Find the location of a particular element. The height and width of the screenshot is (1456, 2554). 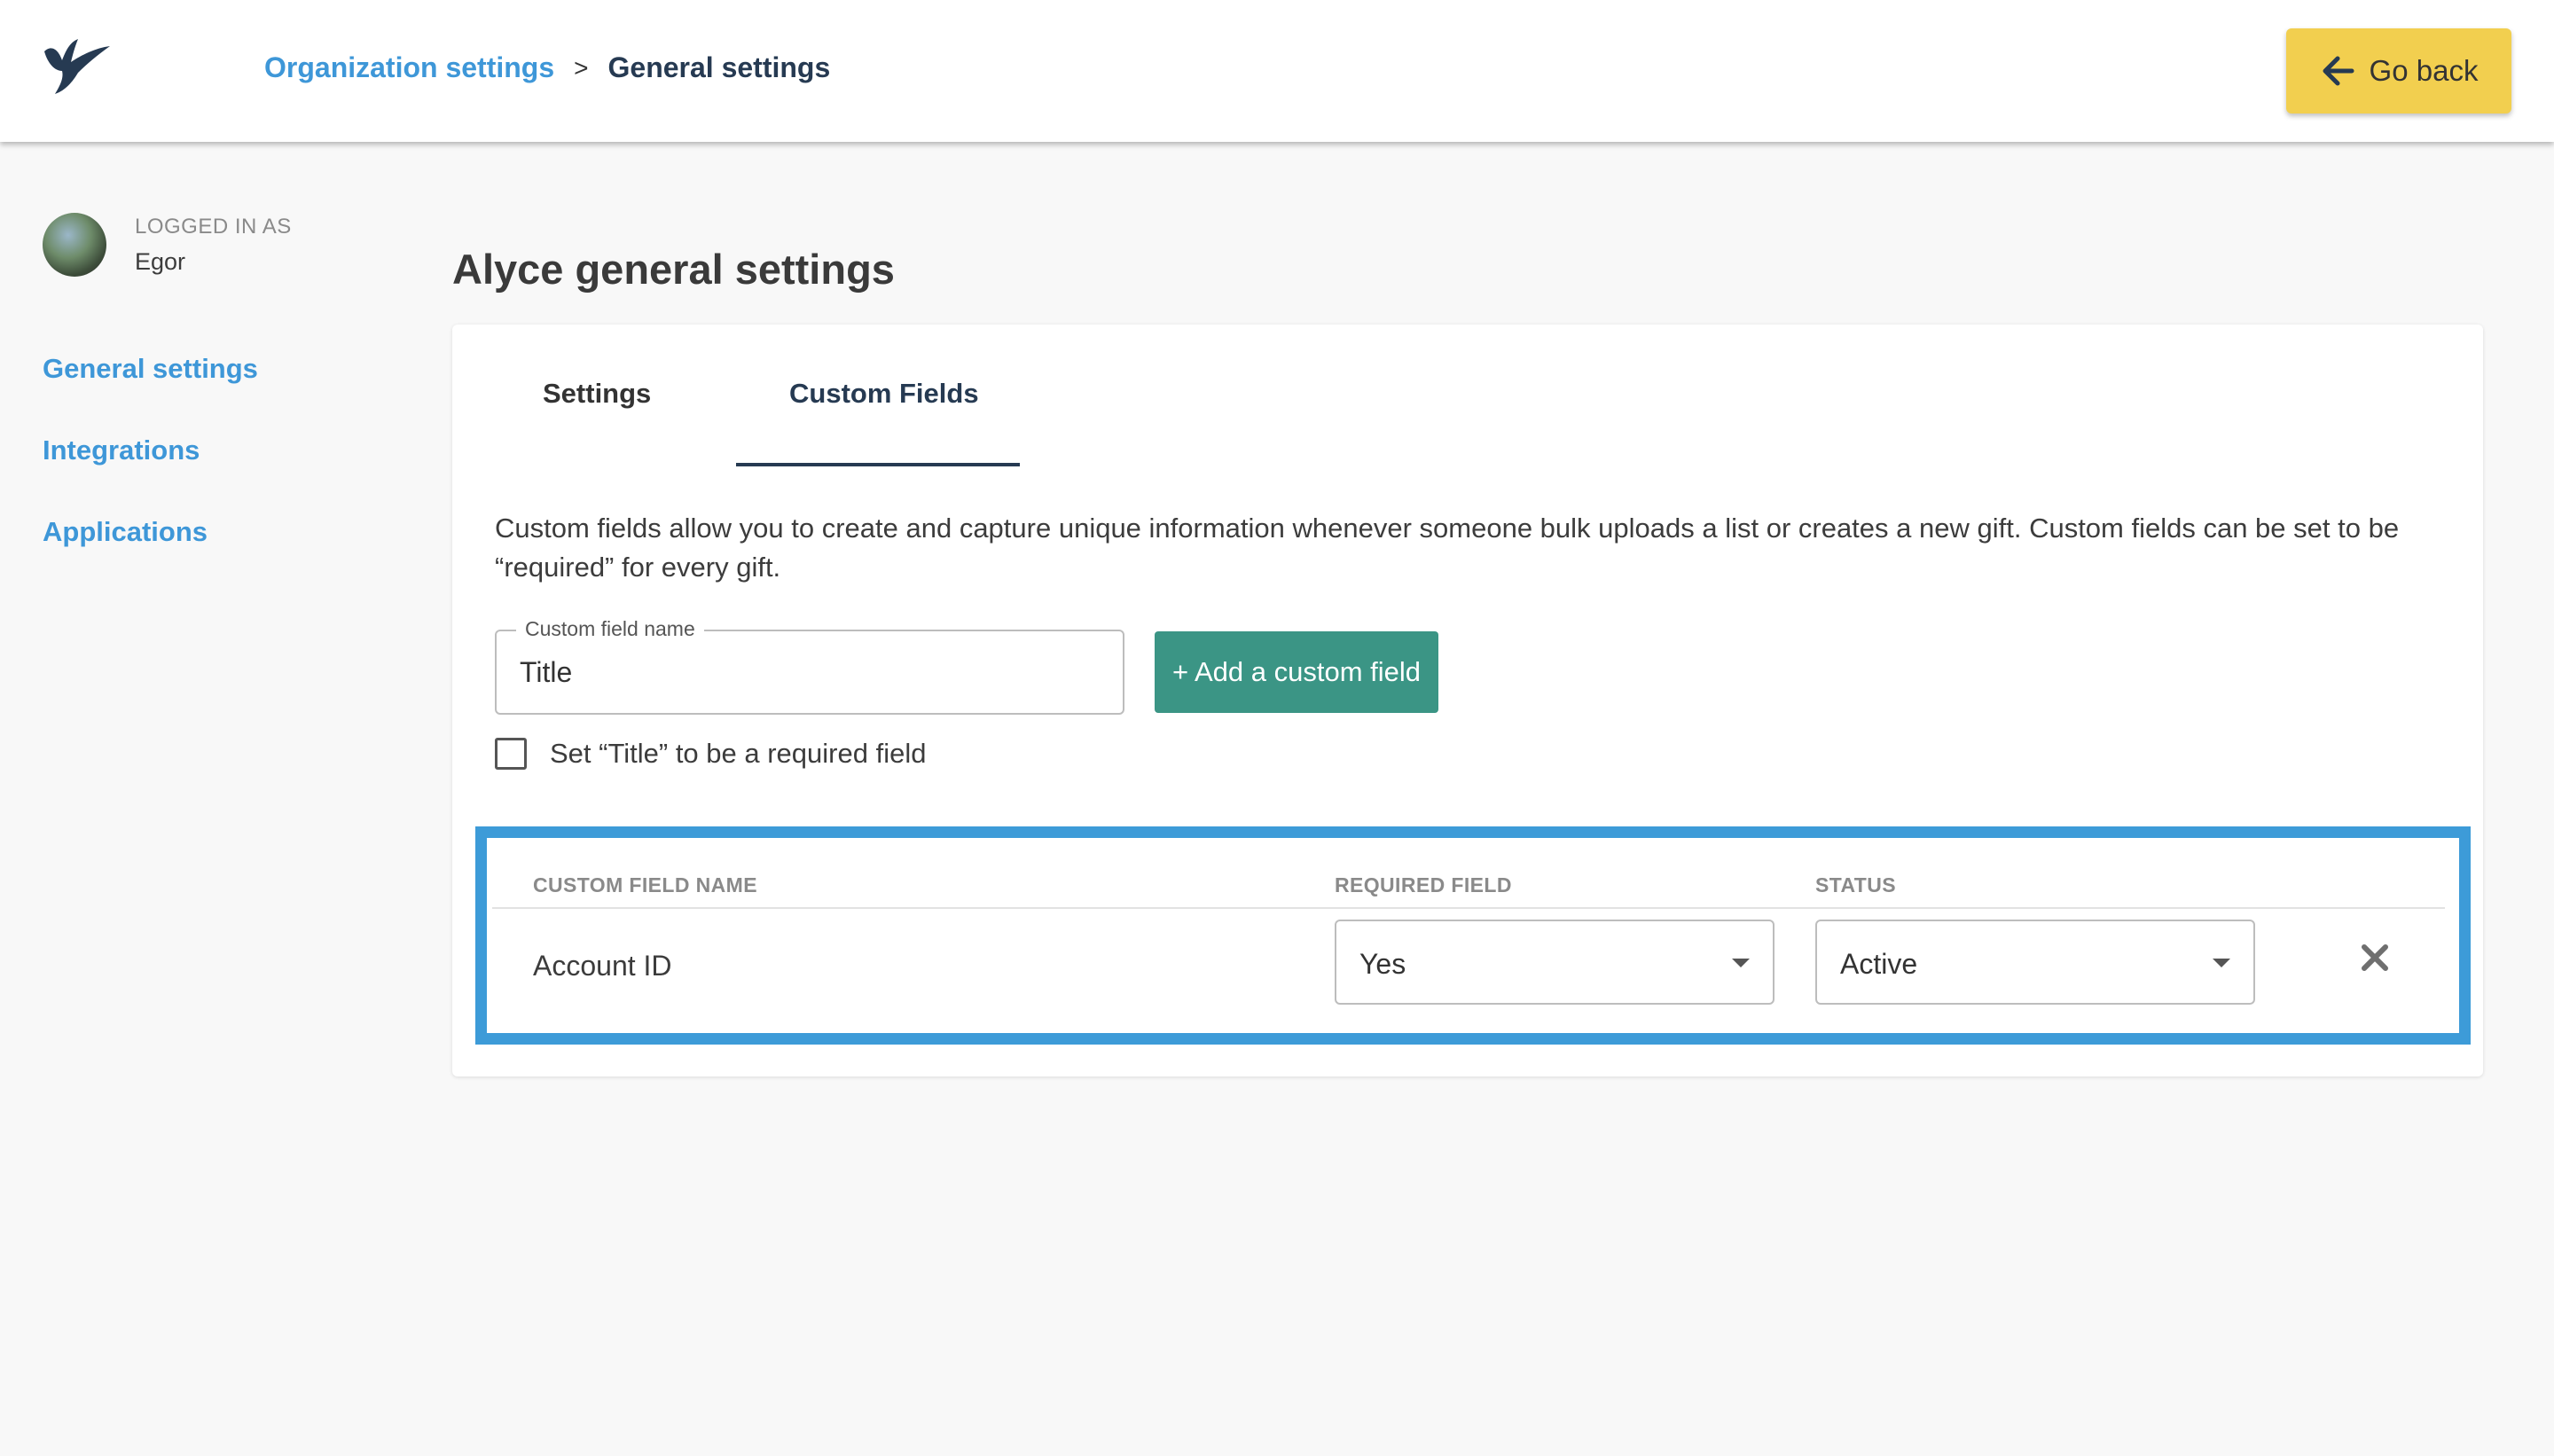

go-back-button: Go back is located at coordinates (2398, 71).